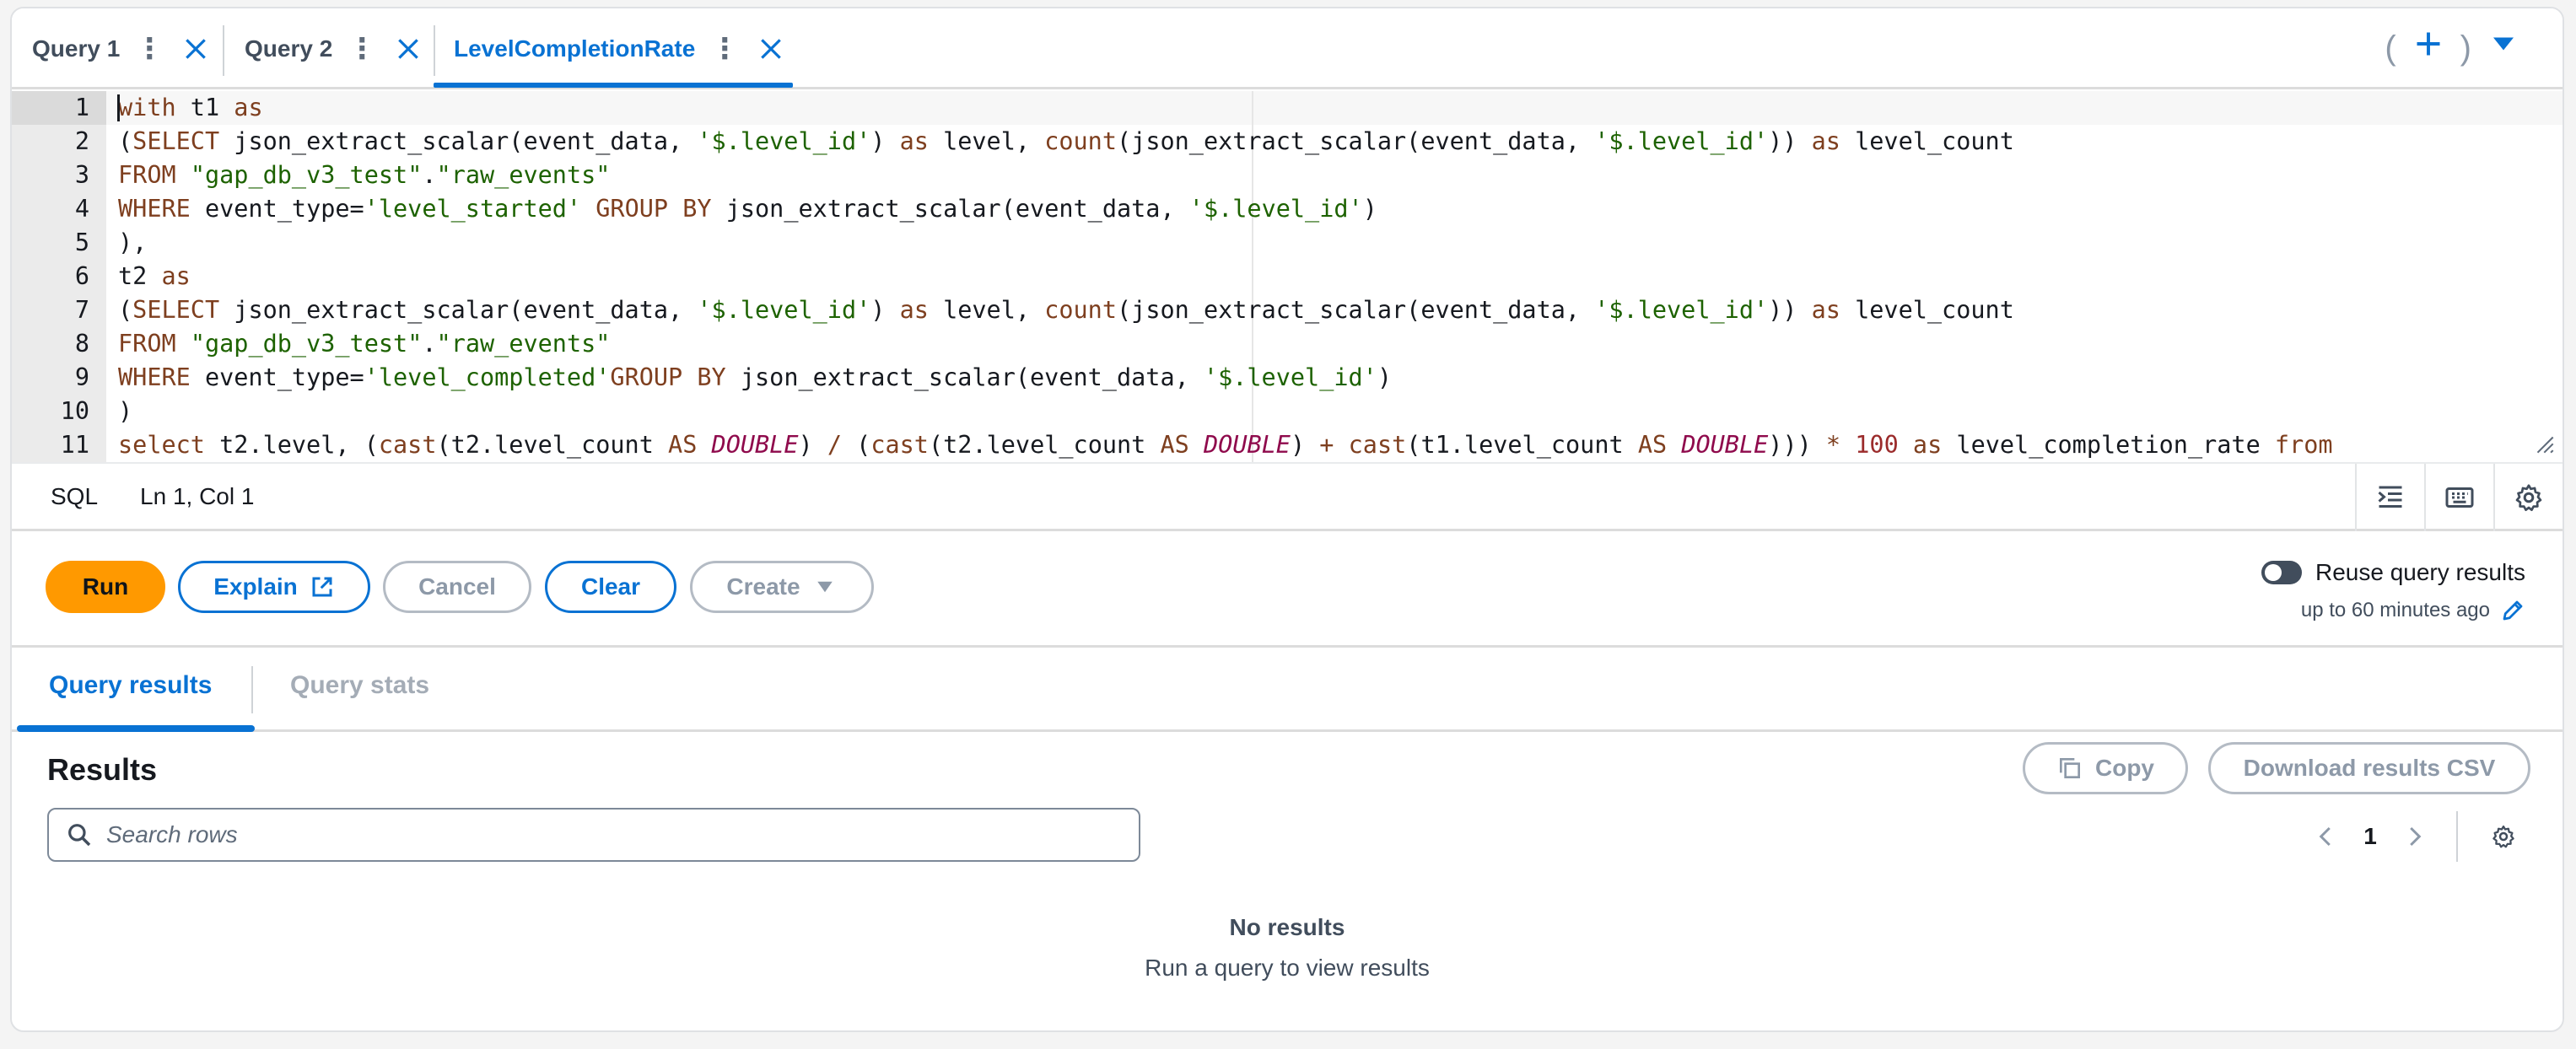 The image size is (2576, 1049). Describe the element at coordinates (81, 344) in the screenshot. I see `line-number: 8` at that location.